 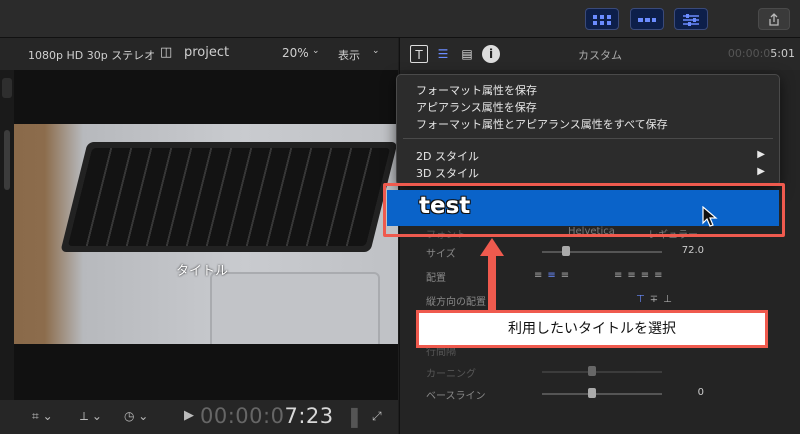 What do you see at coordinates (476, 90) in the screenshot?
I see `menu-item-save-format: フォーマット属性を保存` at bounding box center [476, 90].